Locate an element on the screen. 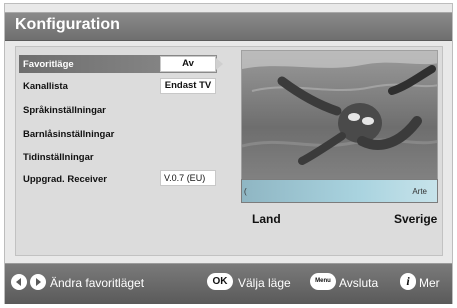 The height and width of the screenshot is (308, 457). more-label: Mer is located at coordinates (429, 283).